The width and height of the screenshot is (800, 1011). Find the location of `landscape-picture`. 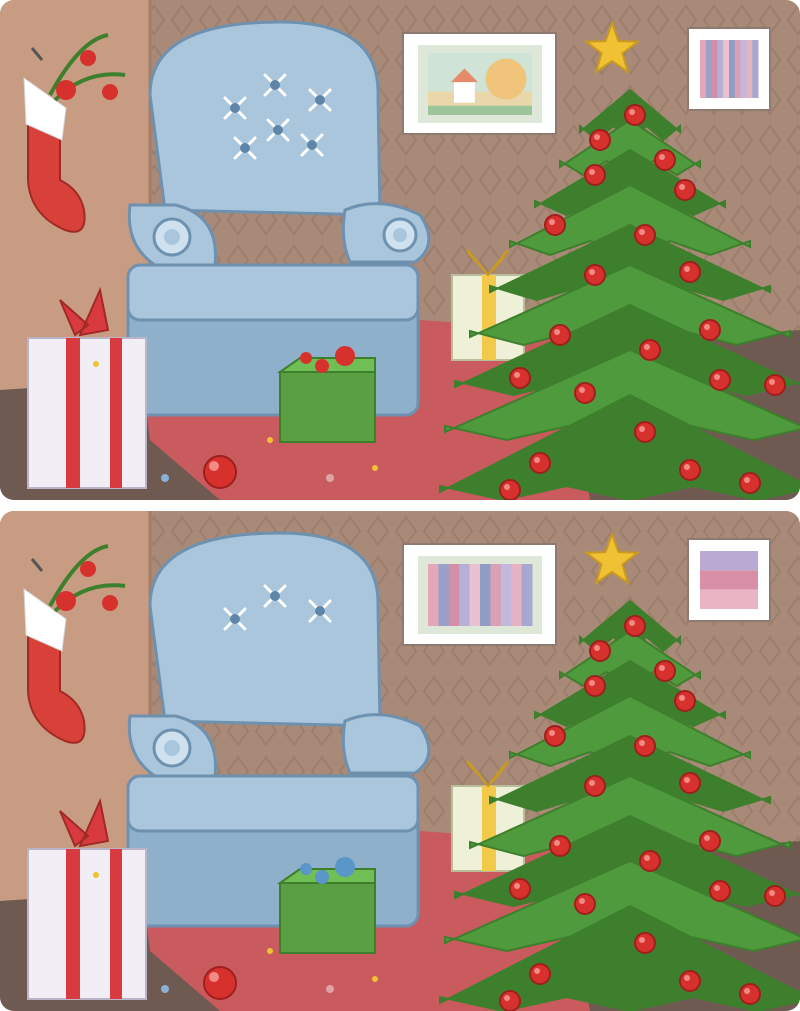

landscape-picture is located at coordinates (480, 84).